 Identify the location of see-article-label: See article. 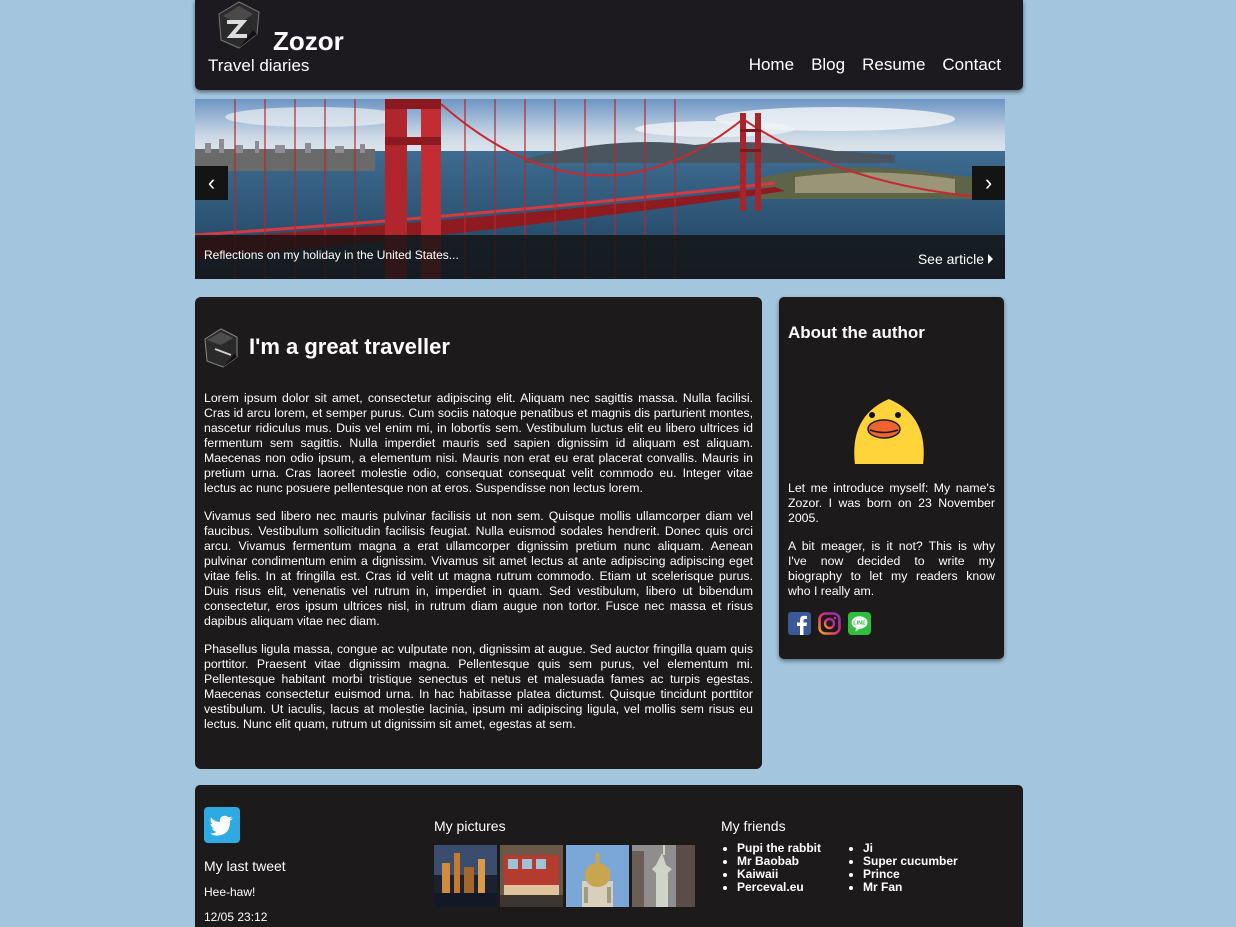
(950, 259).